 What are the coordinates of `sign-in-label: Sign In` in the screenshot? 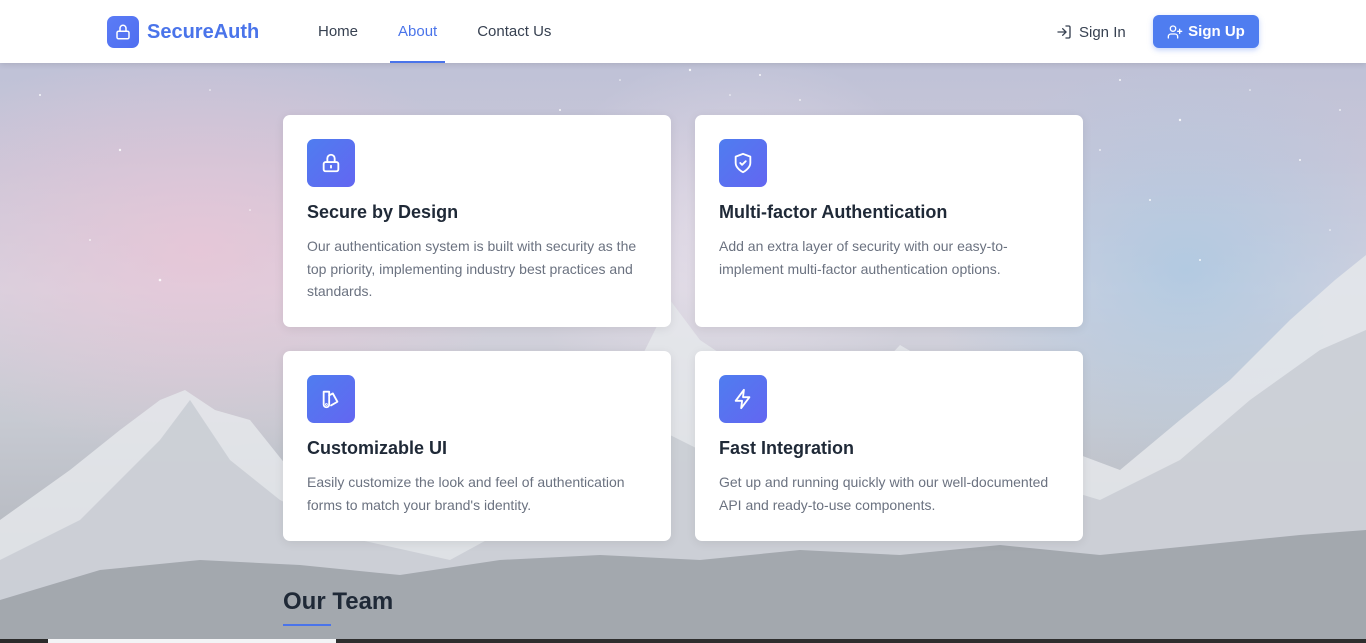 It's located at (1102, 32).